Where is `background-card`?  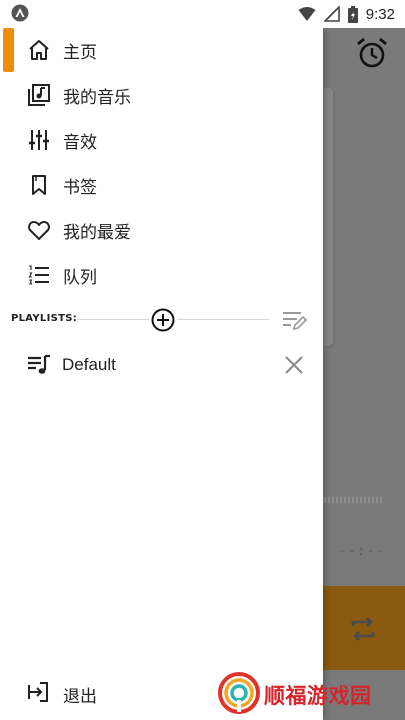
background-card is located at coordinates (328, 217).